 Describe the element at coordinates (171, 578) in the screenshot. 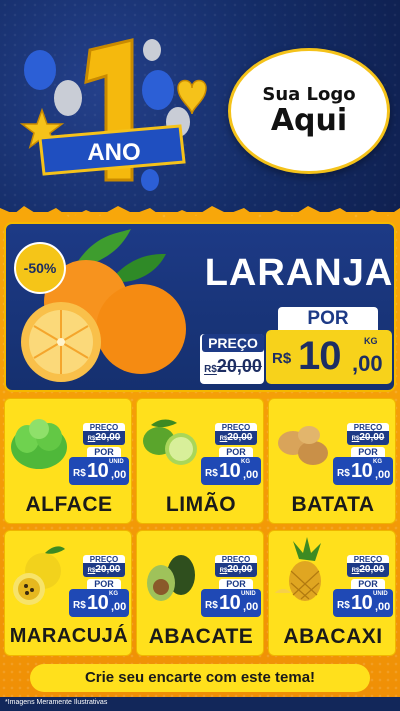

I see `avocado-icon` at that location.